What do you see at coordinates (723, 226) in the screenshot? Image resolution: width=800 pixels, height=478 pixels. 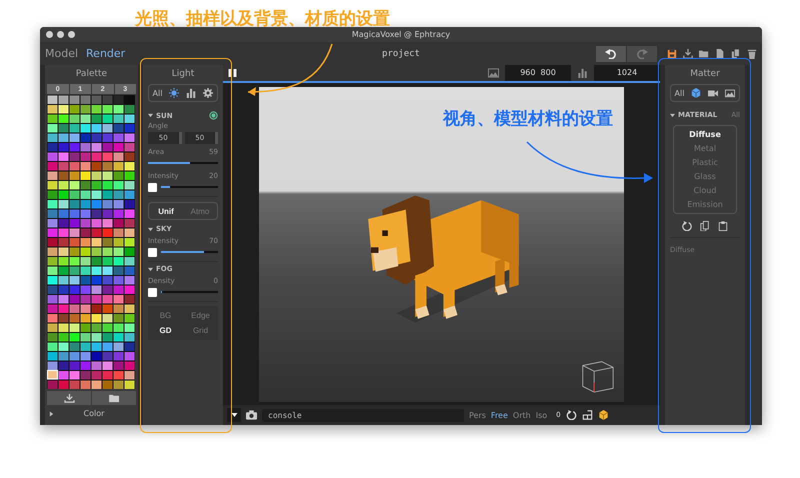 I see `clipboard-icon` at bounding box center [723, 226].